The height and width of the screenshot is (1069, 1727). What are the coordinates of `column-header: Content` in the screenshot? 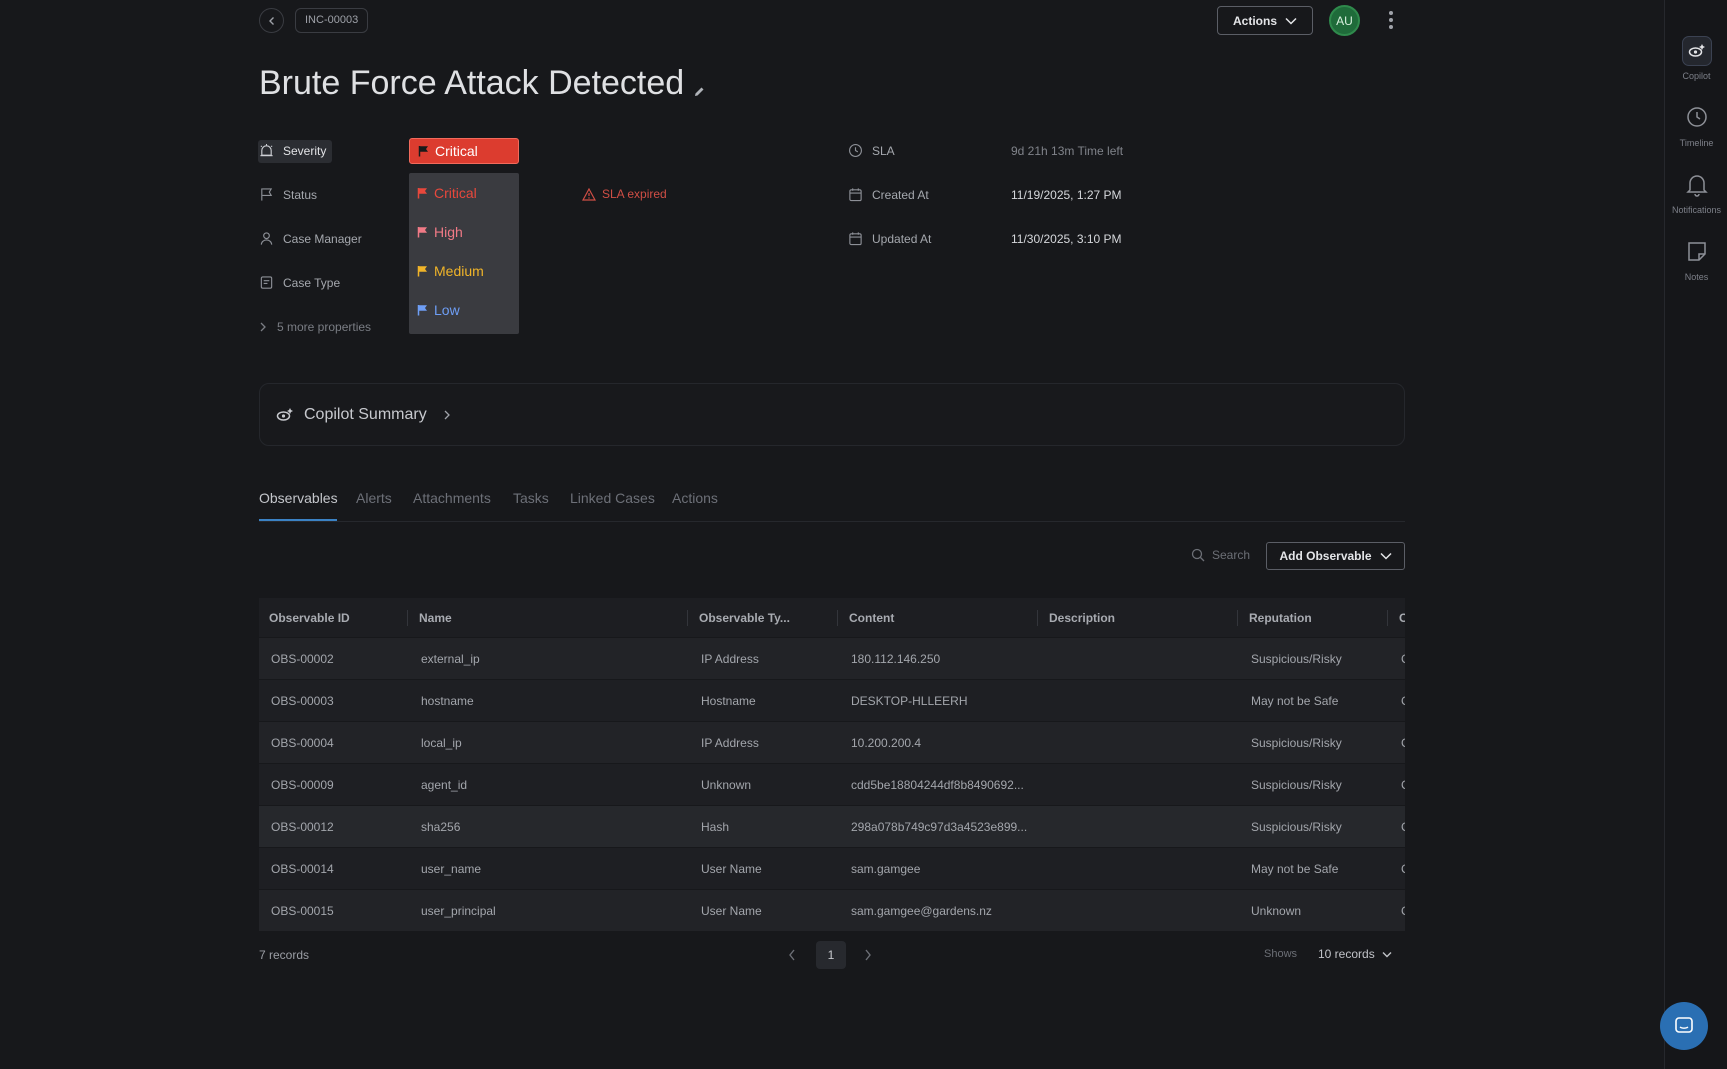 It's located at (871, 618).